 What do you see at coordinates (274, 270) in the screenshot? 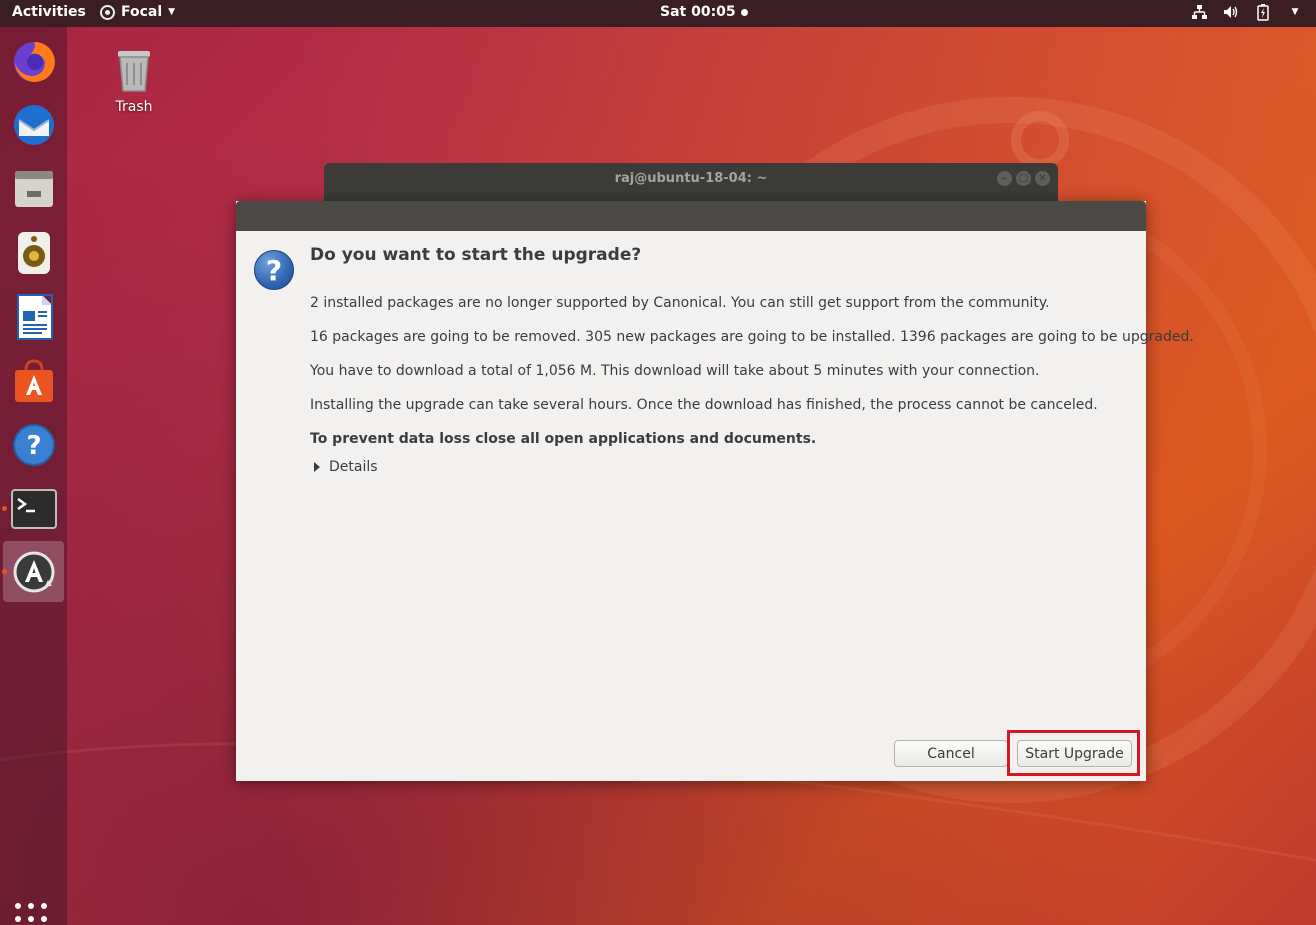
I see `question-icon: ?` at bounding box center [274, 270].